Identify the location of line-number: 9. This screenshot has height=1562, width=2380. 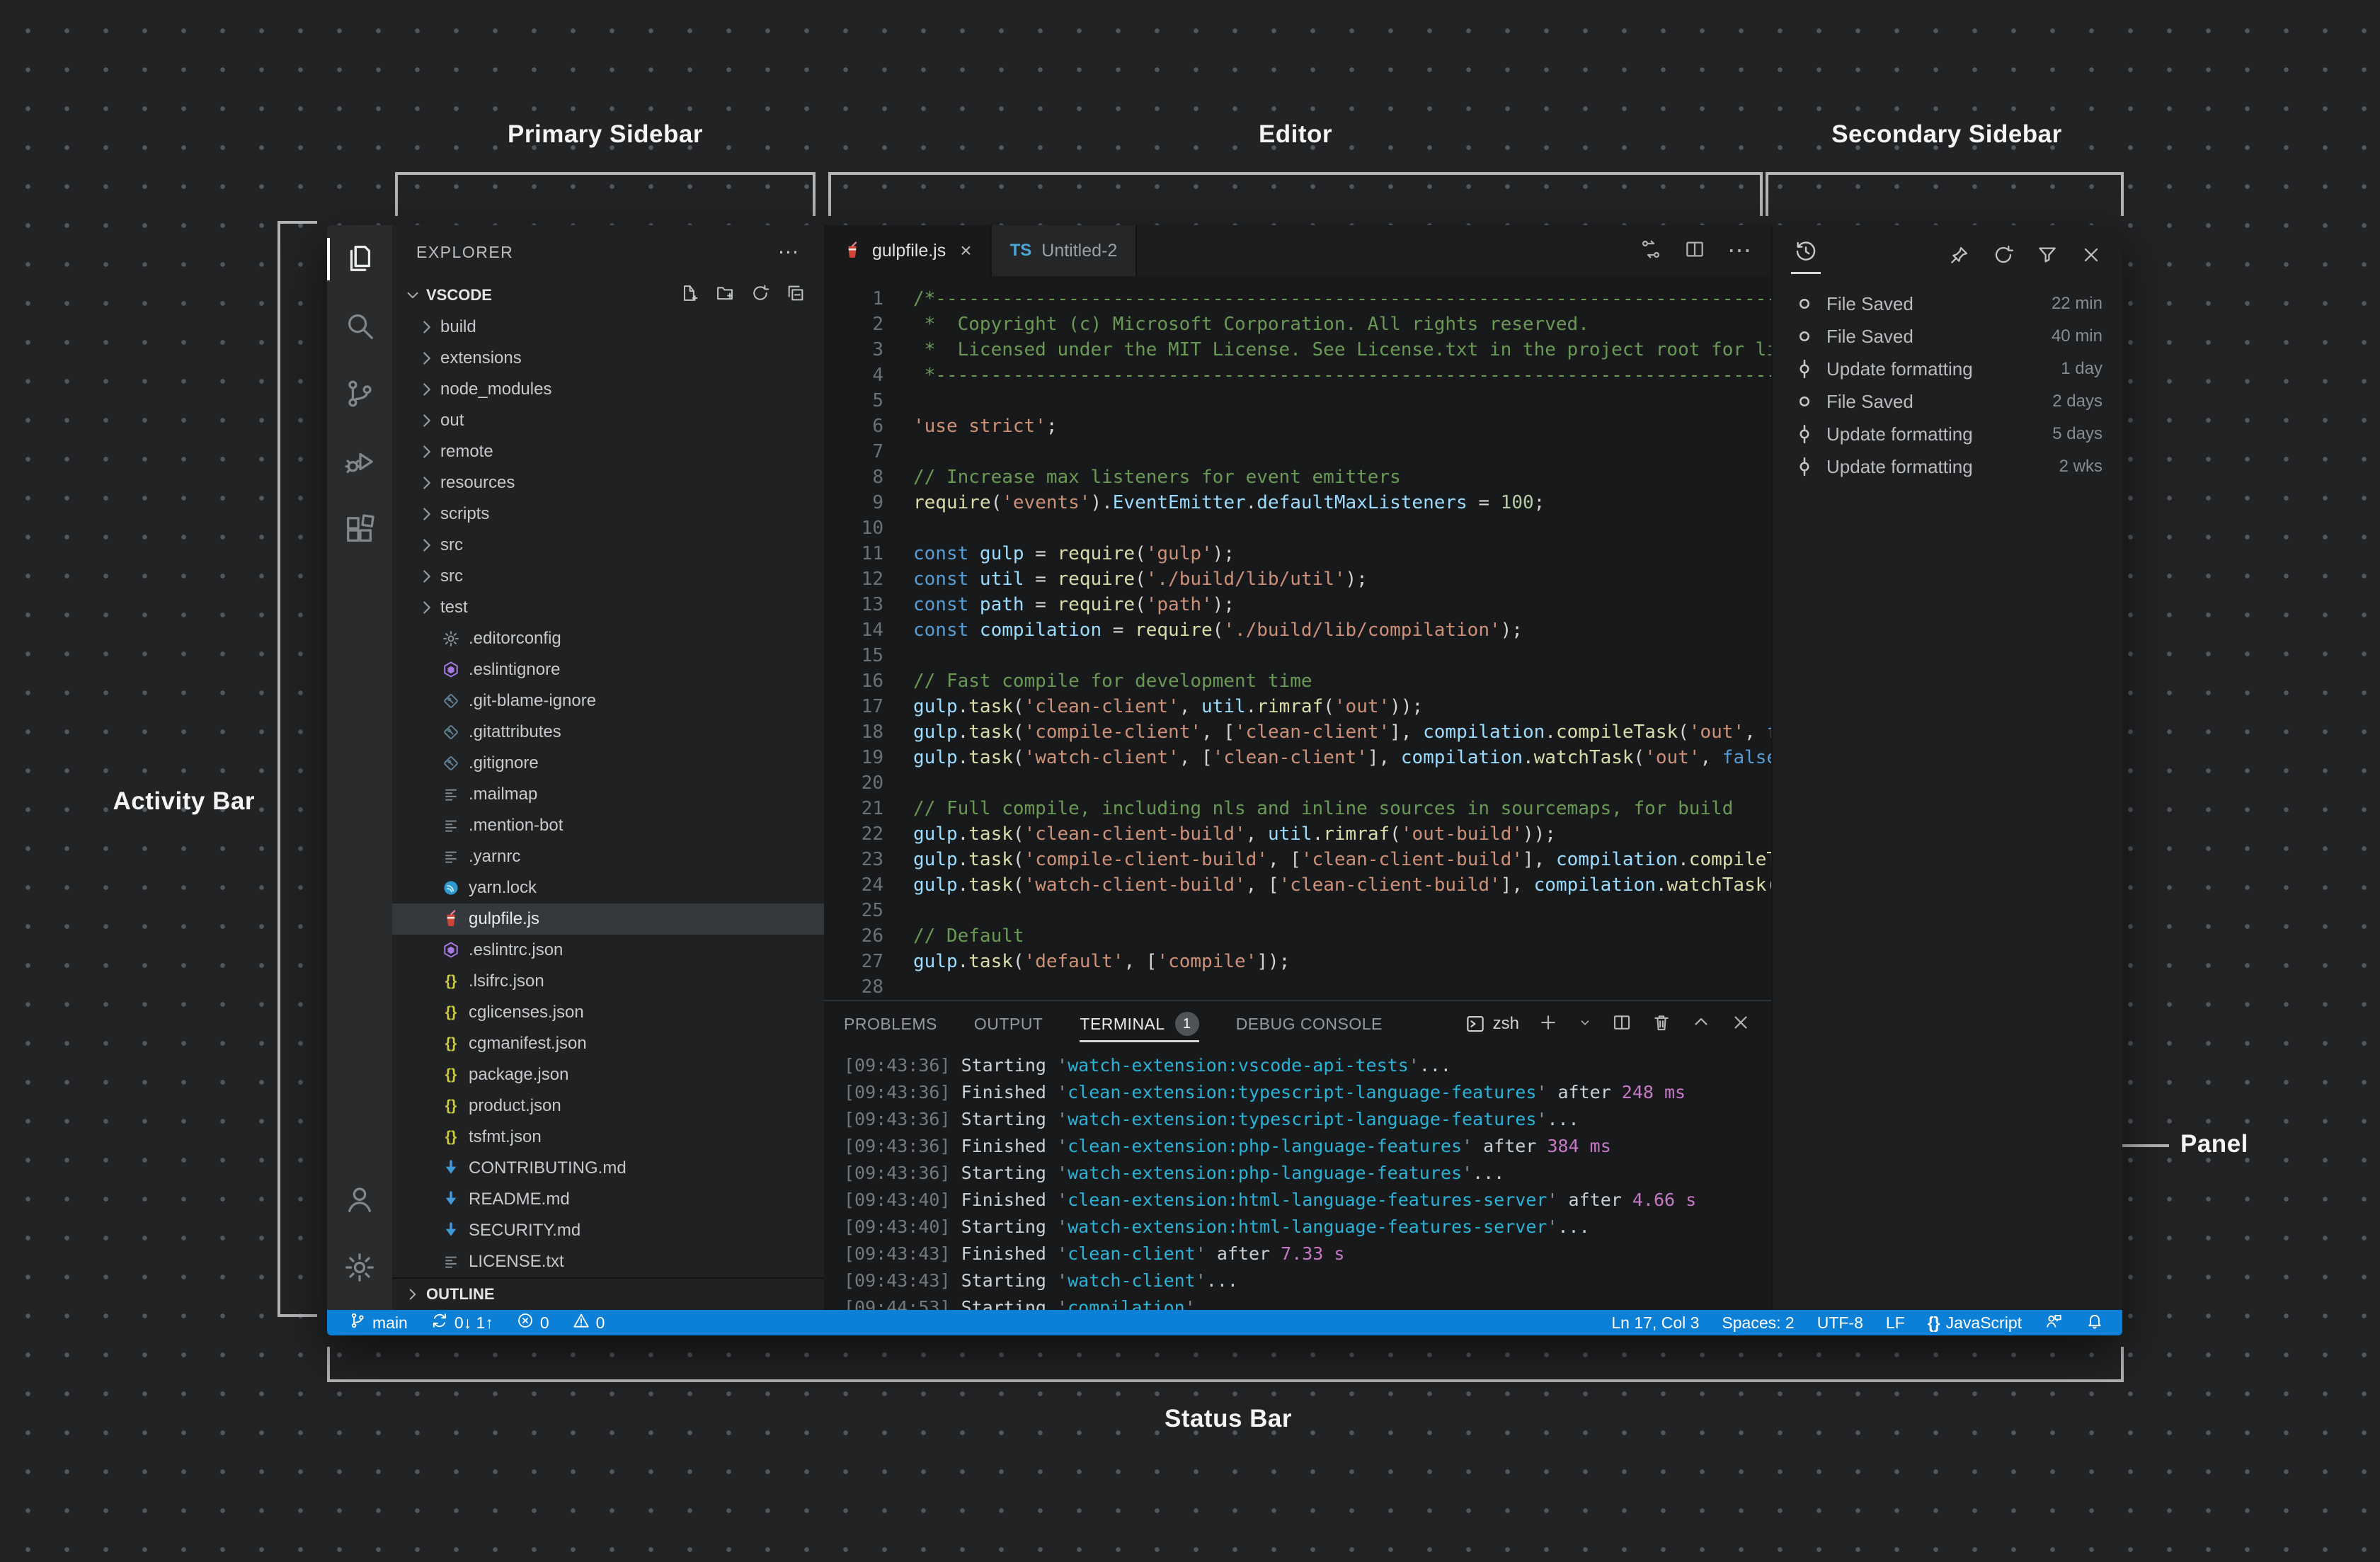
(877, 502).